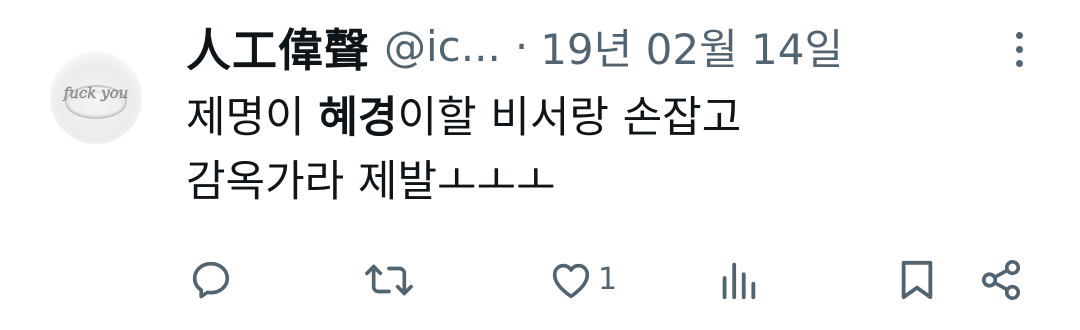 The image size is (1080, 330). Describe the element at coordinates (571, 281) in the screenshot. I see `heart-icon` at that location.